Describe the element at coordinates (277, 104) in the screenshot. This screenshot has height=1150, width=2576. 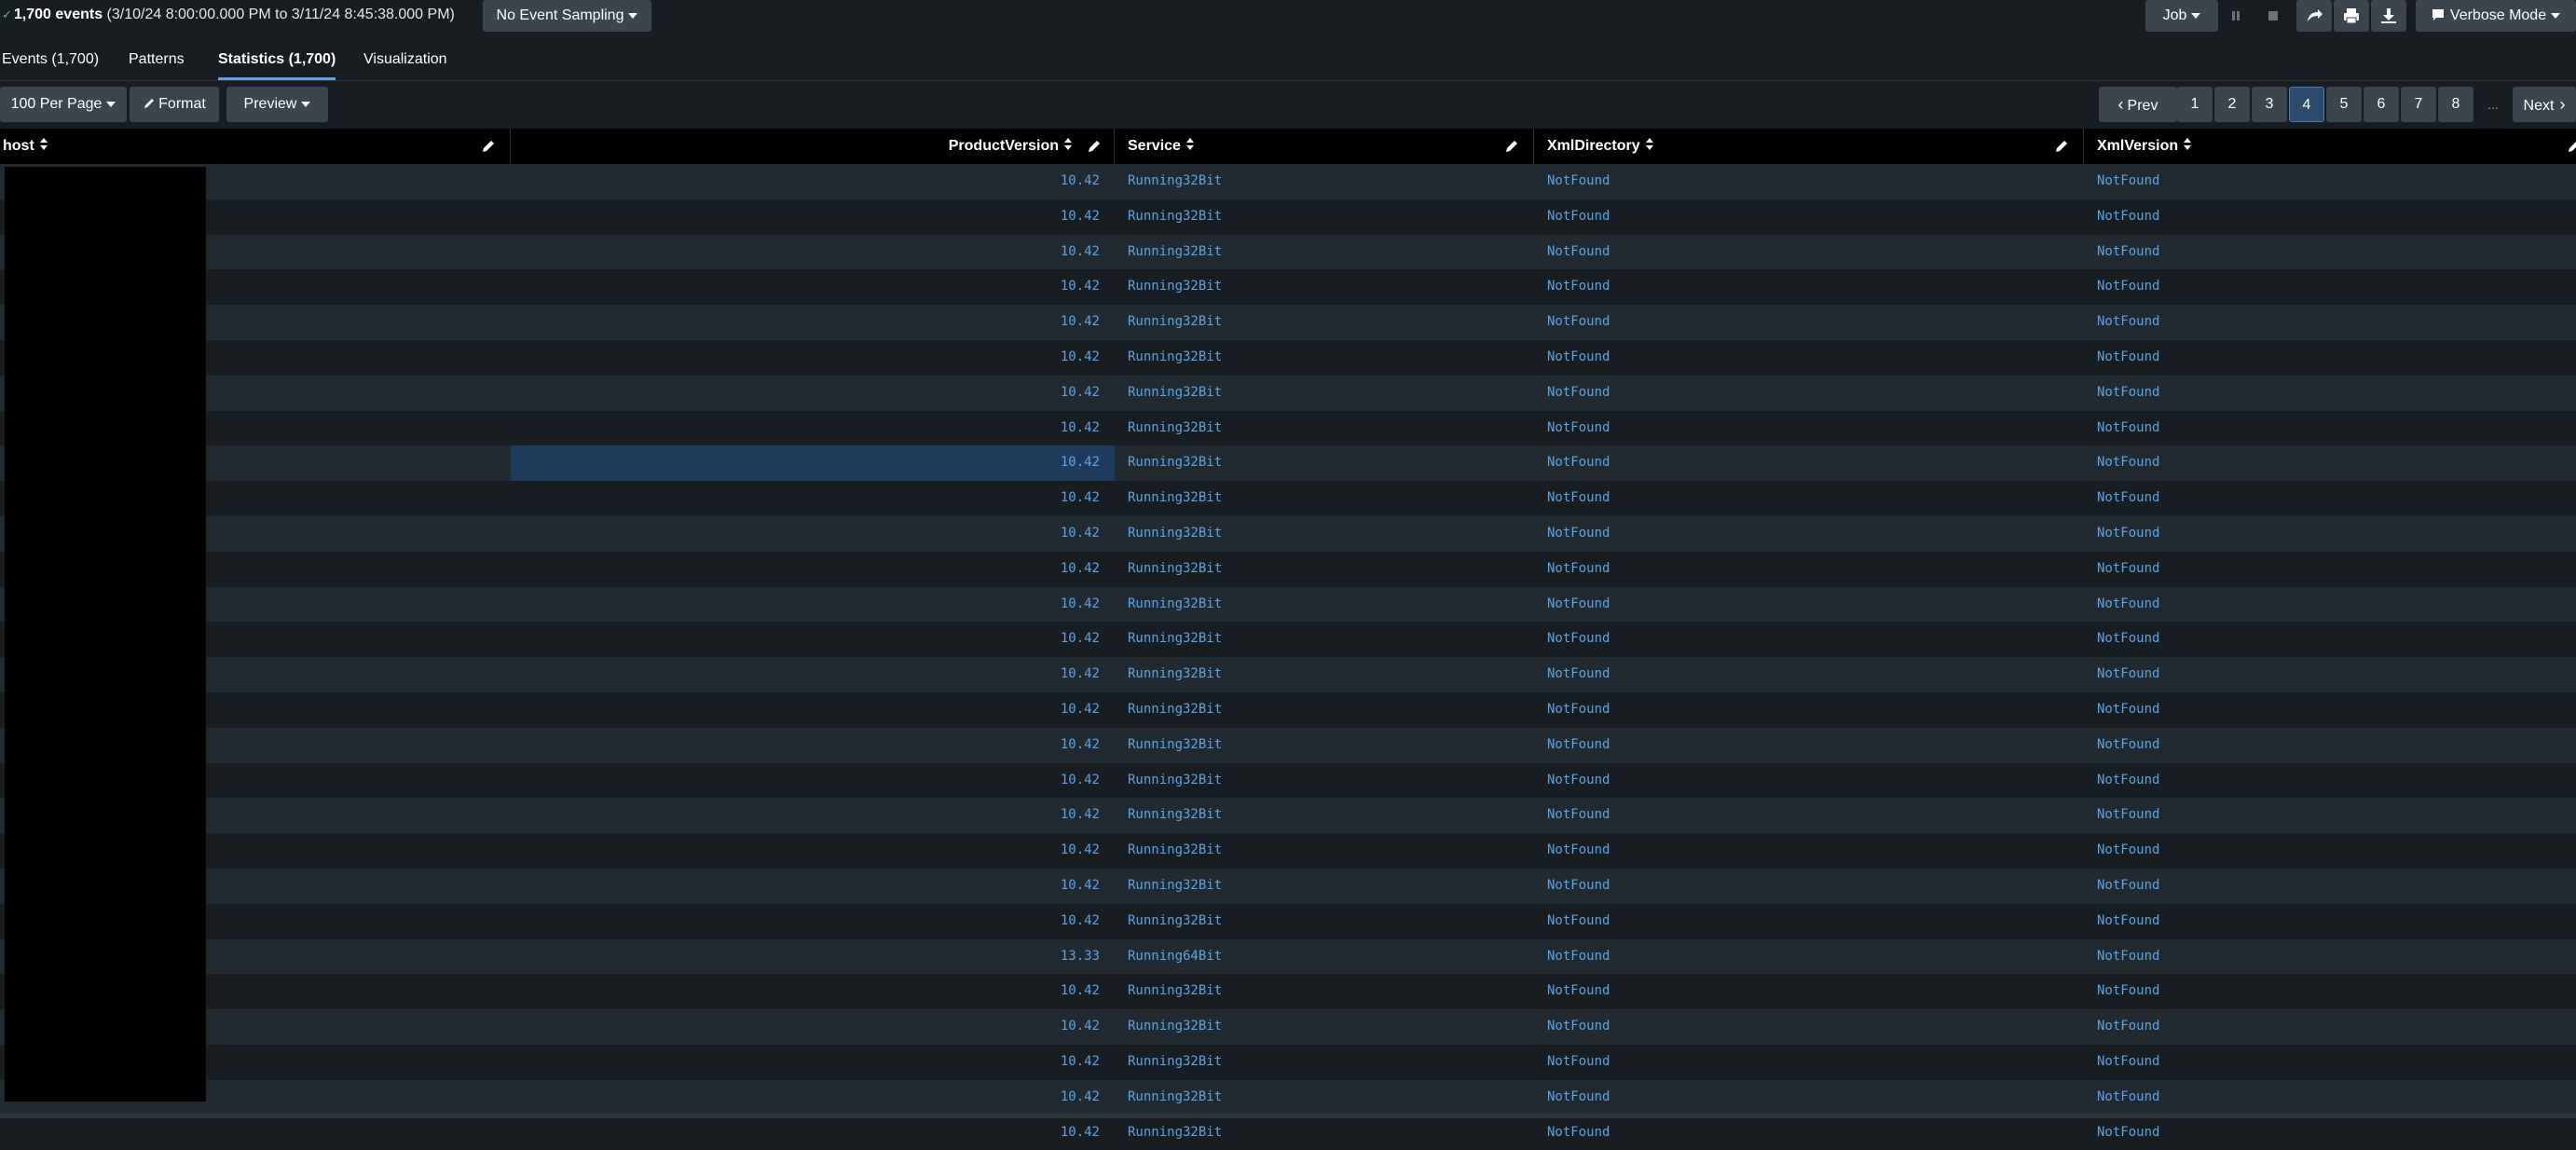
I see `preview-button: Preview` at that location.